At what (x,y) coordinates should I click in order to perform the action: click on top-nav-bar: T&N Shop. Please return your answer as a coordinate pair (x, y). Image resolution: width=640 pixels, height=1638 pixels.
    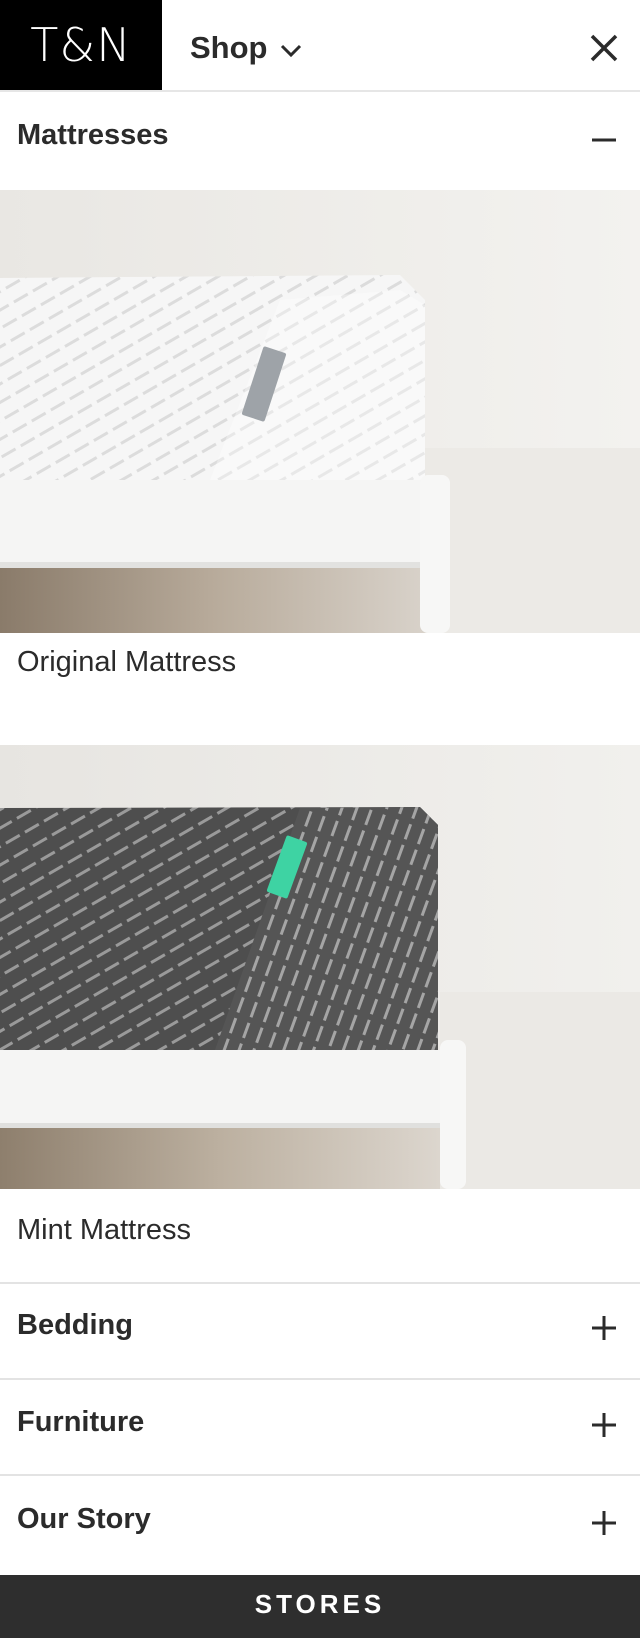
    Looking at the image, I should click on (320, 46).